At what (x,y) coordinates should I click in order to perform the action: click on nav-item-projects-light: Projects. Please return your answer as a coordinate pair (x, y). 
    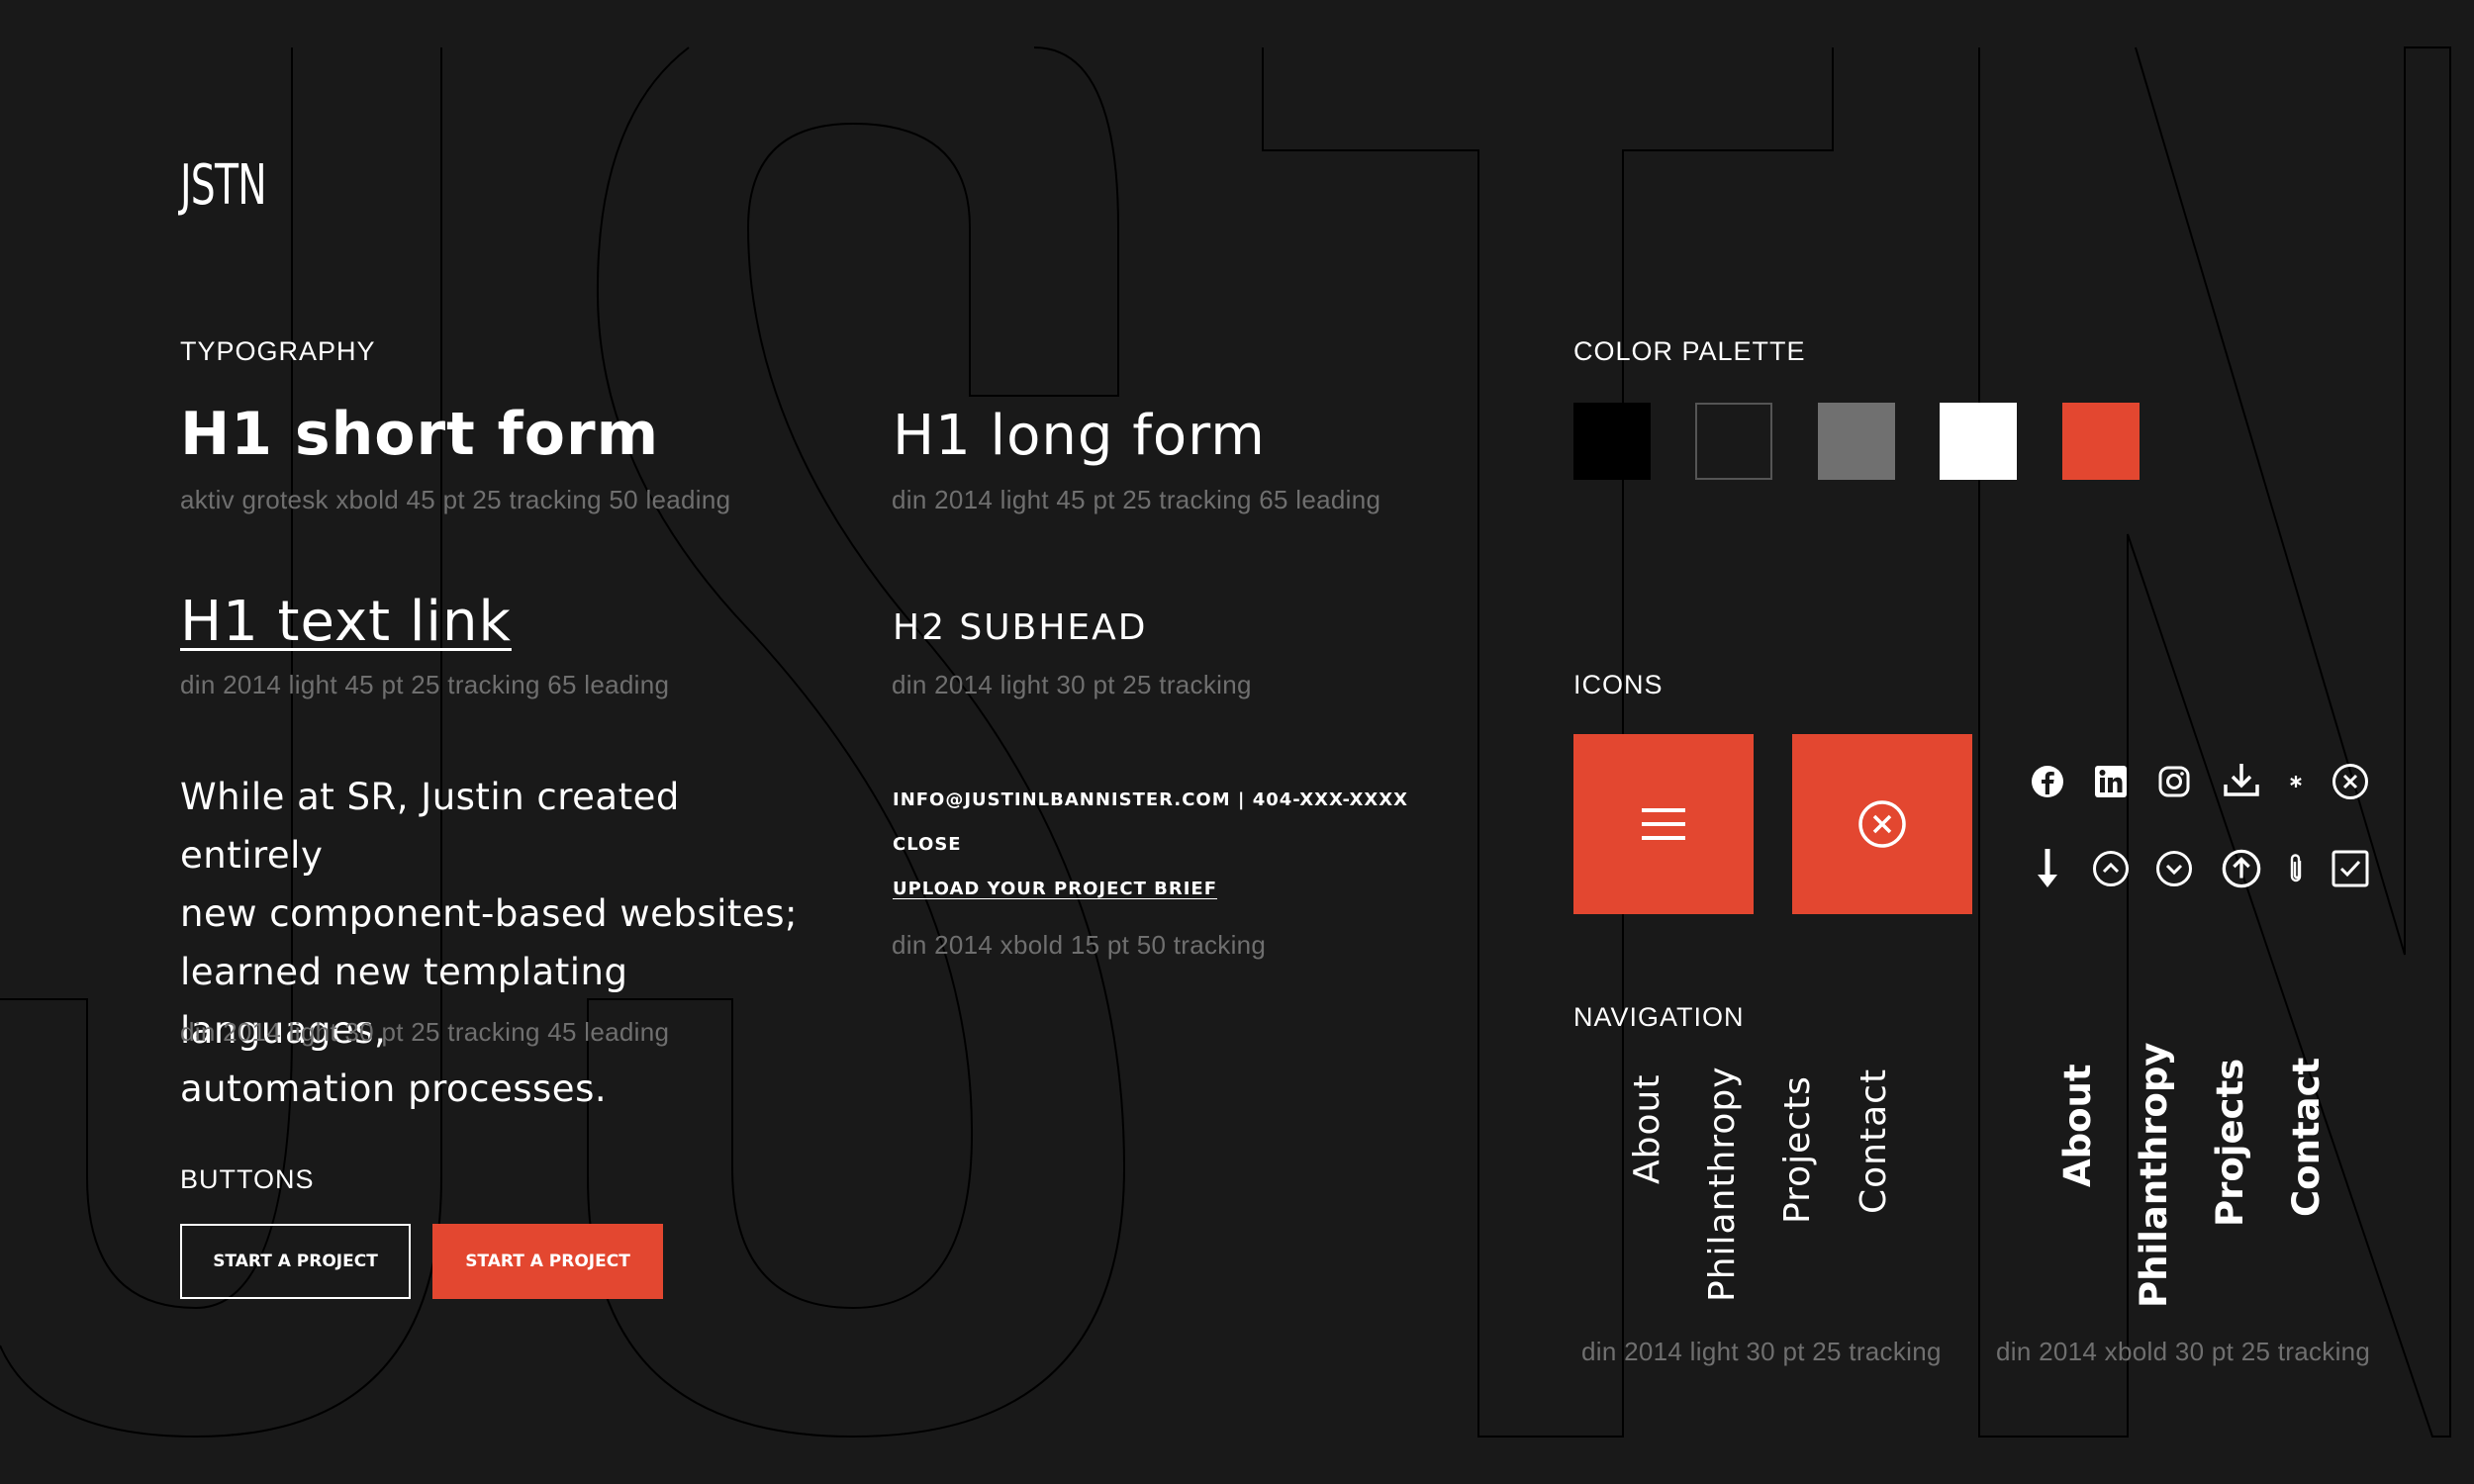
    Looking at the image, I should click on (1797, 1149).